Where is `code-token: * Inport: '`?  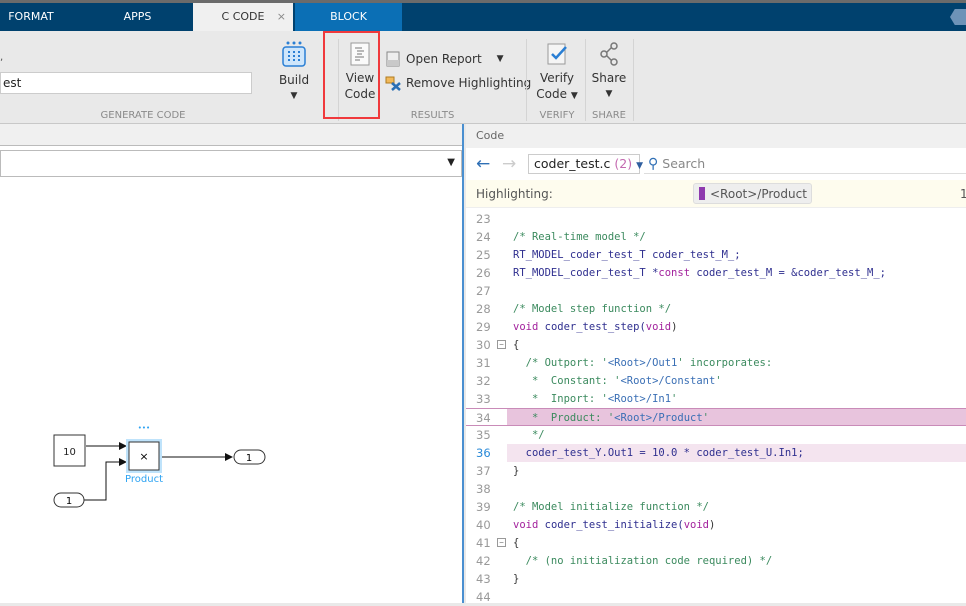 code-token: * Inport: ' is located at coordinates (560, 399).